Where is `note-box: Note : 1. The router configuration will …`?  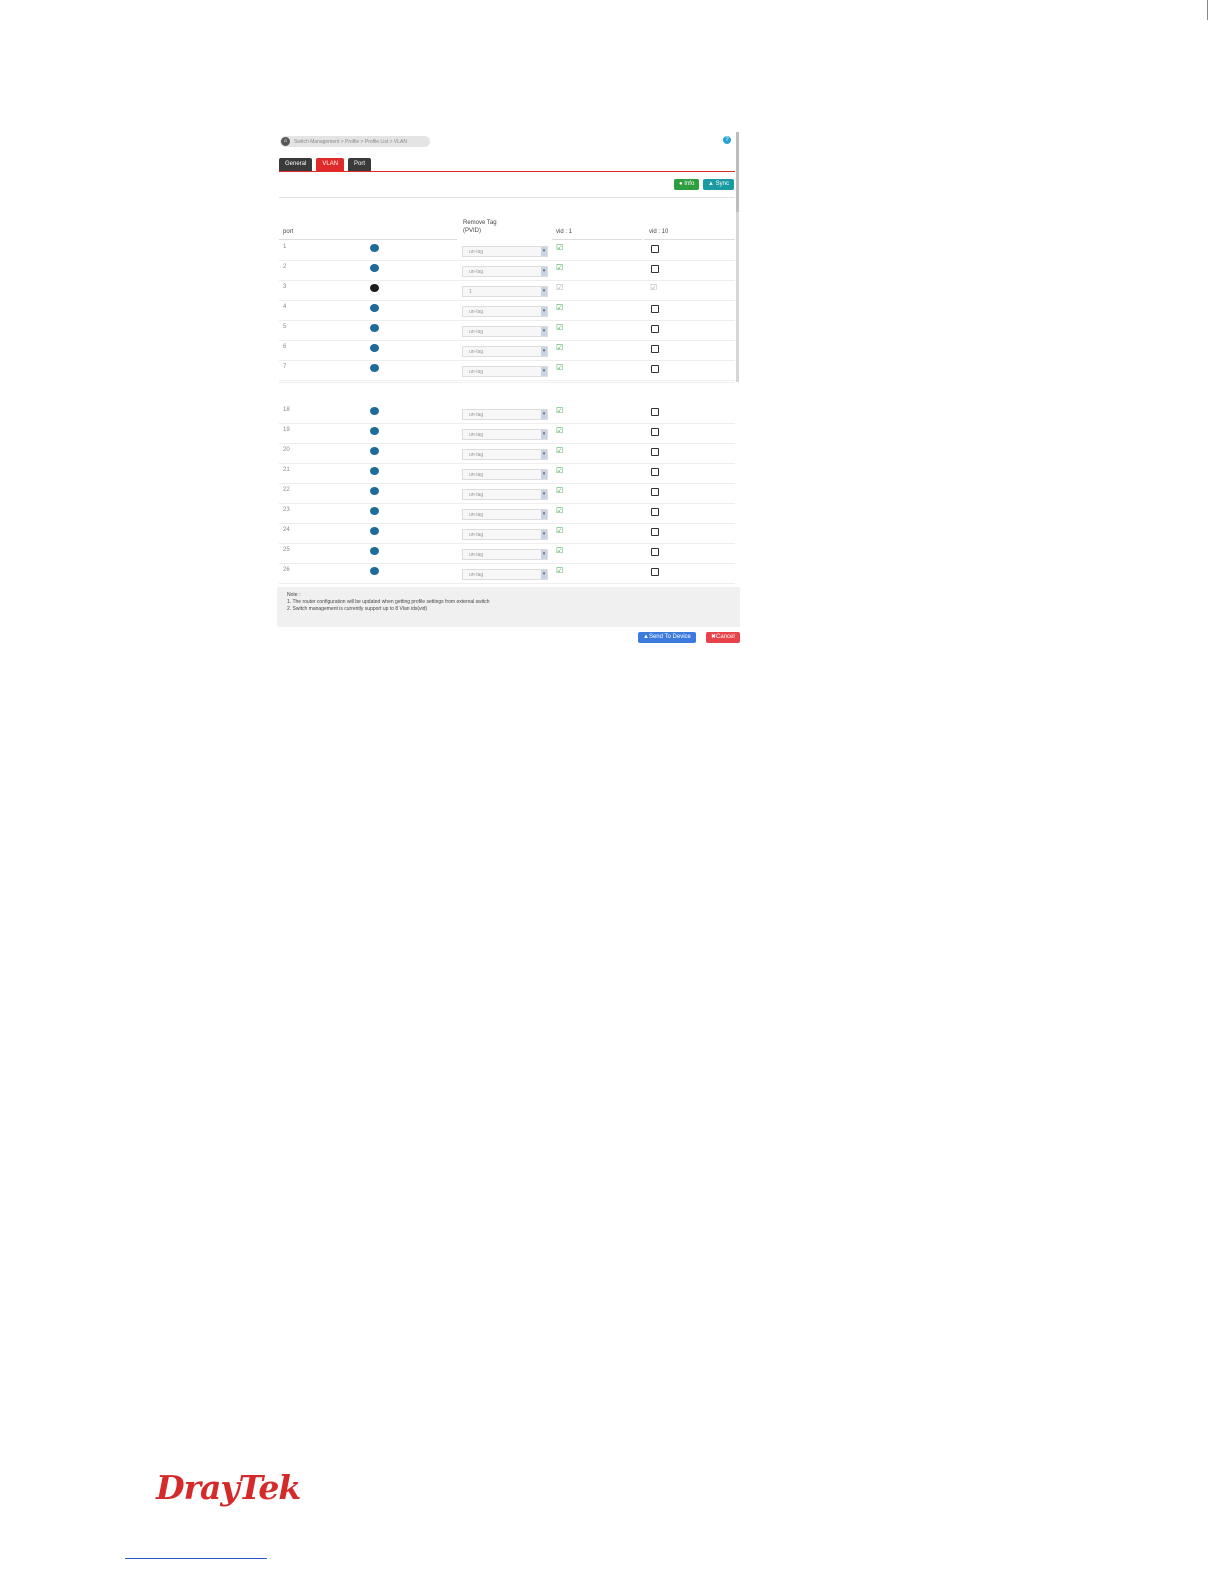
note-box: Note : 1. The router configuration will … is located at coordinates (508, 607).